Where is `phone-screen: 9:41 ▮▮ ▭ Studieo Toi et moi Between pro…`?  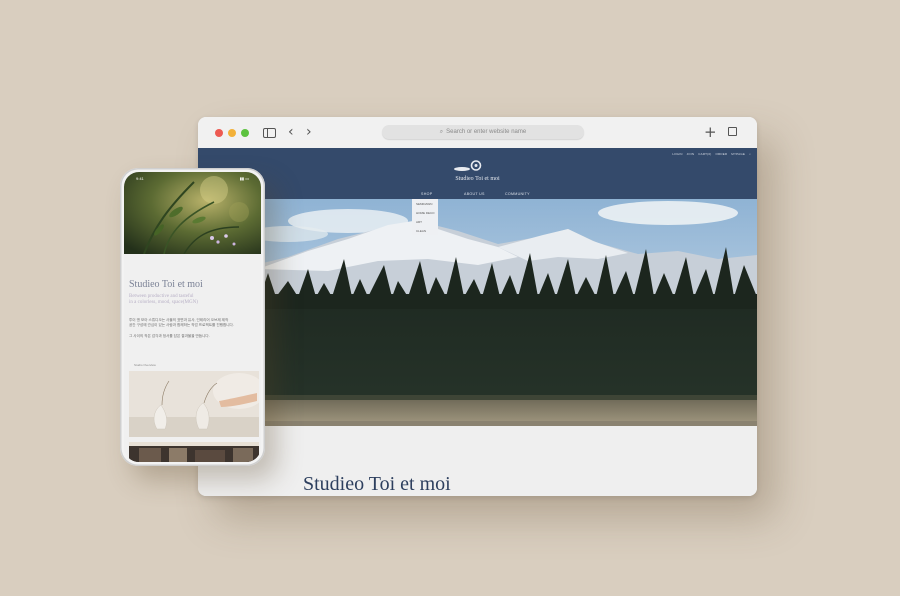
phone-screen: 9:41 ▮▮ ▭ Studieo Toi et moi Between pro… is located at coordinates (192, 317).